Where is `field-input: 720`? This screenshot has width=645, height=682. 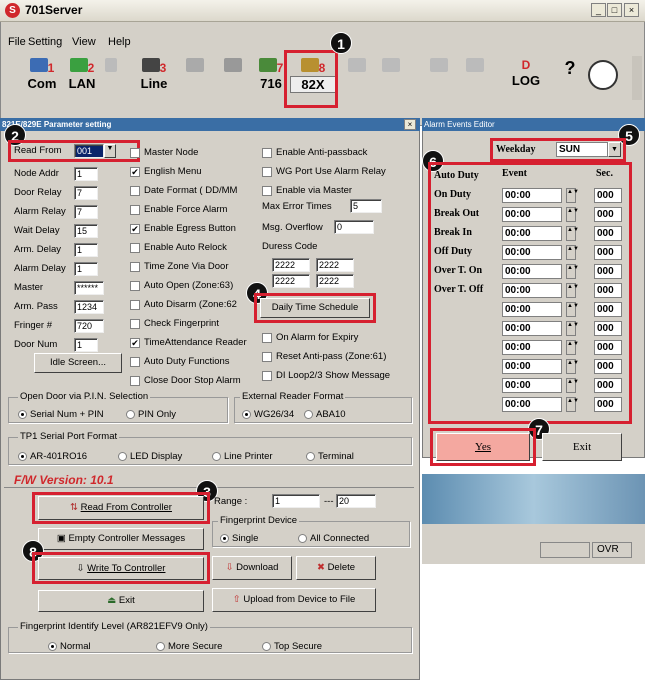
field-input: 720 is located at coordinates (89, 326).